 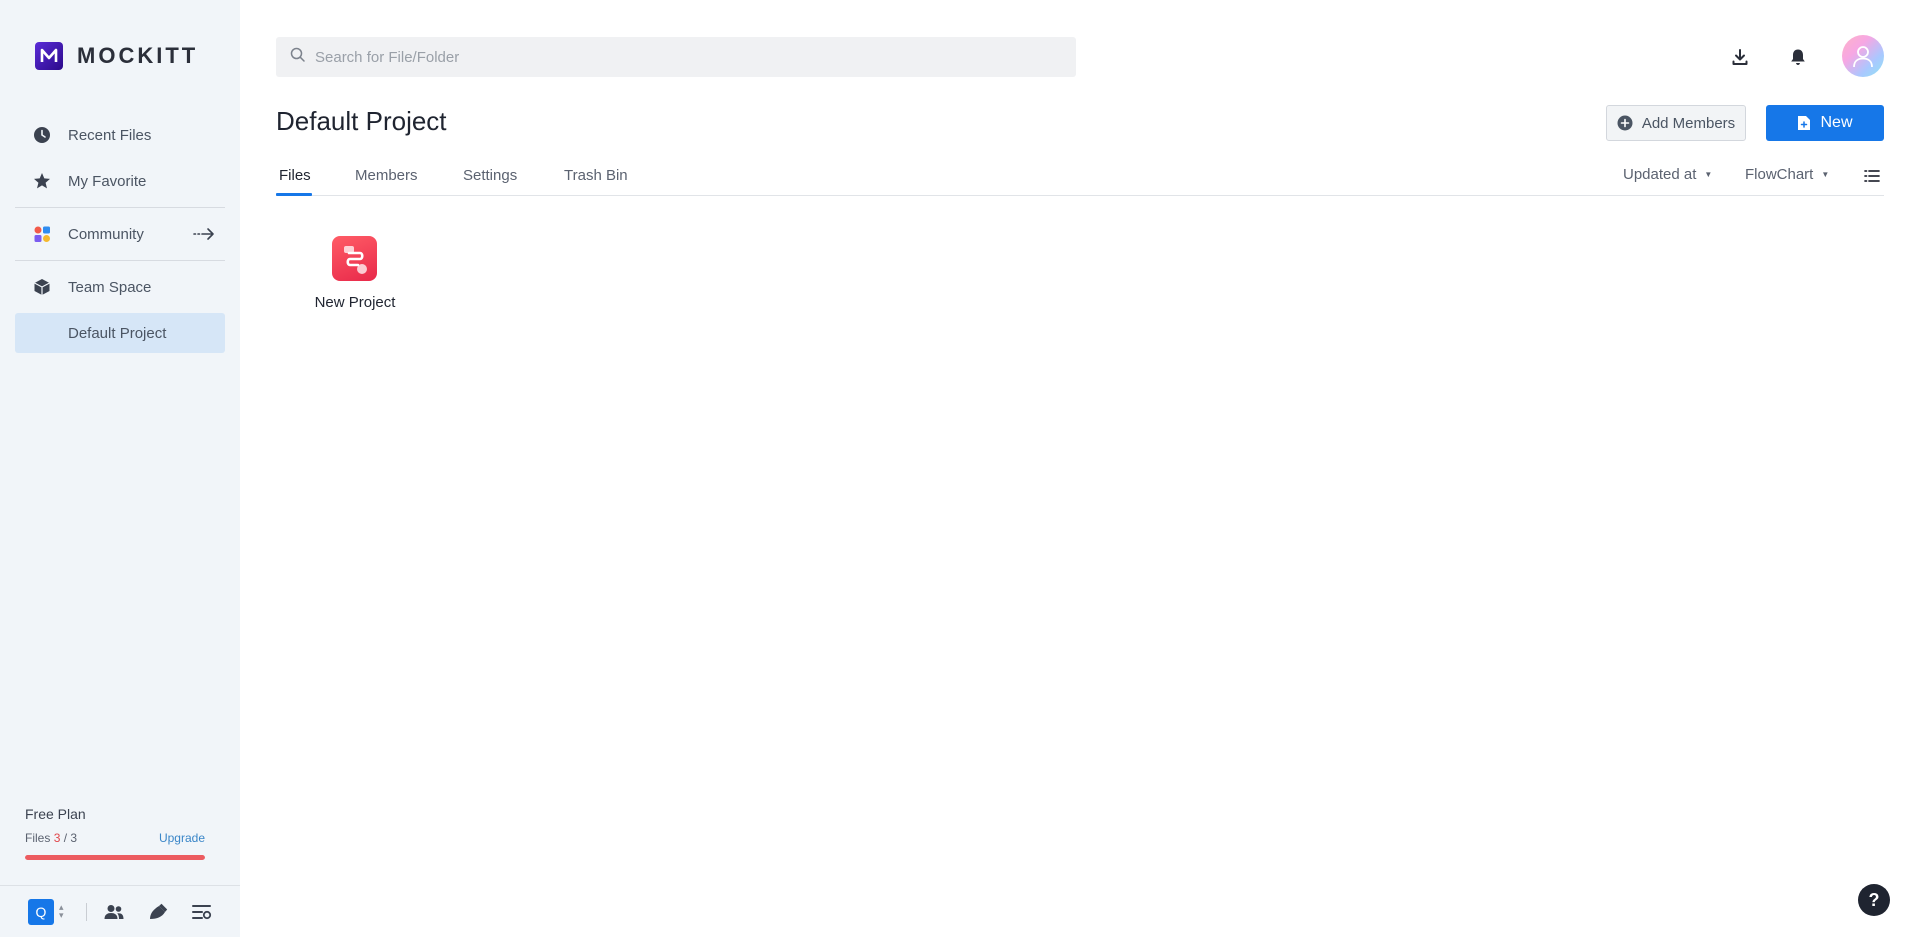 I want to click on sidebar-item-label: Default Project, so click(x=117, y=333).